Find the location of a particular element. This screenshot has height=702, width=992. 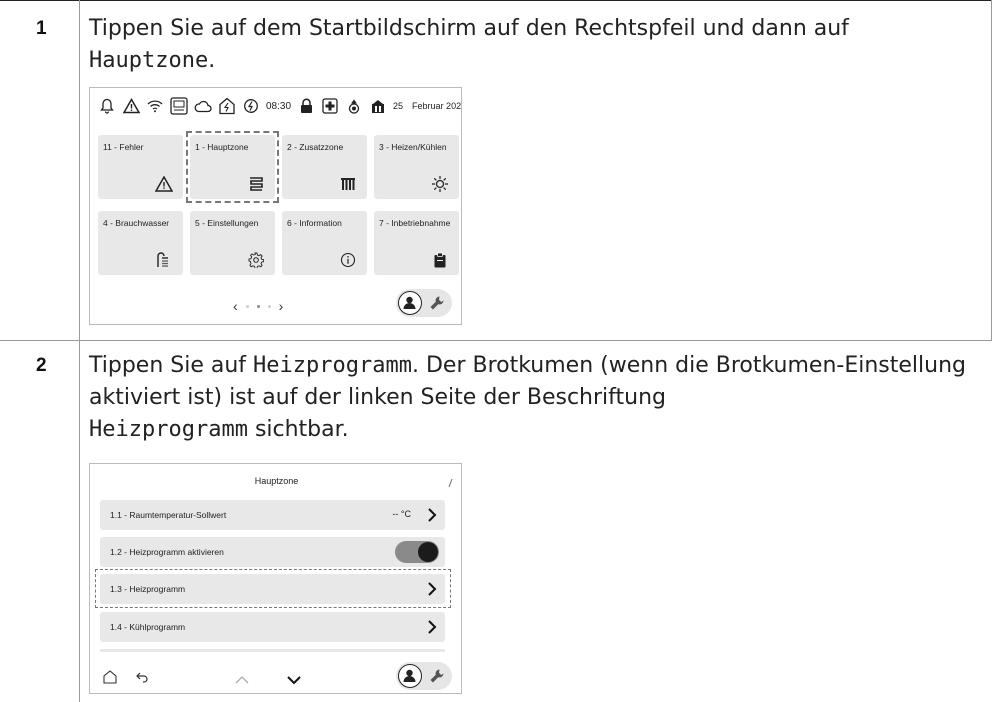

menu-row-label: 1.4 - Kühlprogramm is located at coordinates (148, 627).